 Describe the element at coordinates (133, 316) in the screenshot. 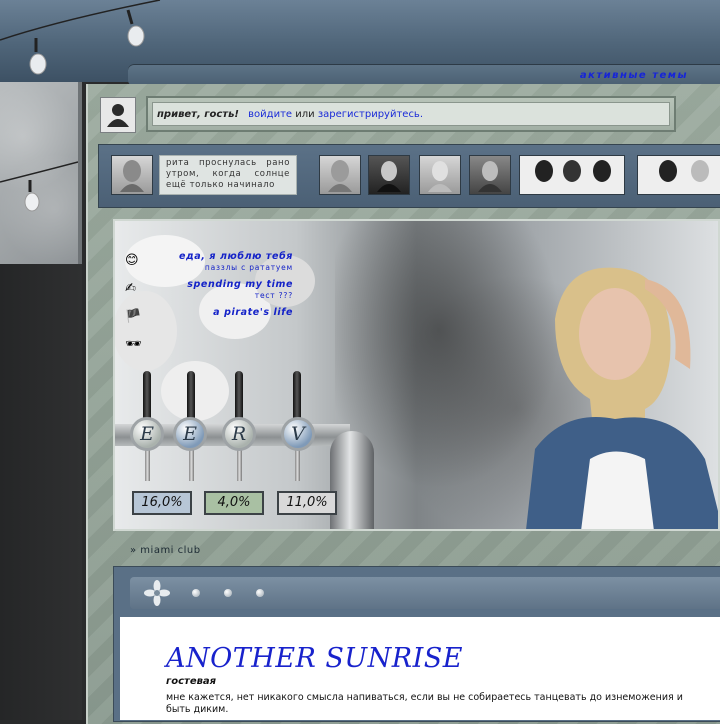

I see `pirate-flag-icon: 🏴` at that location.